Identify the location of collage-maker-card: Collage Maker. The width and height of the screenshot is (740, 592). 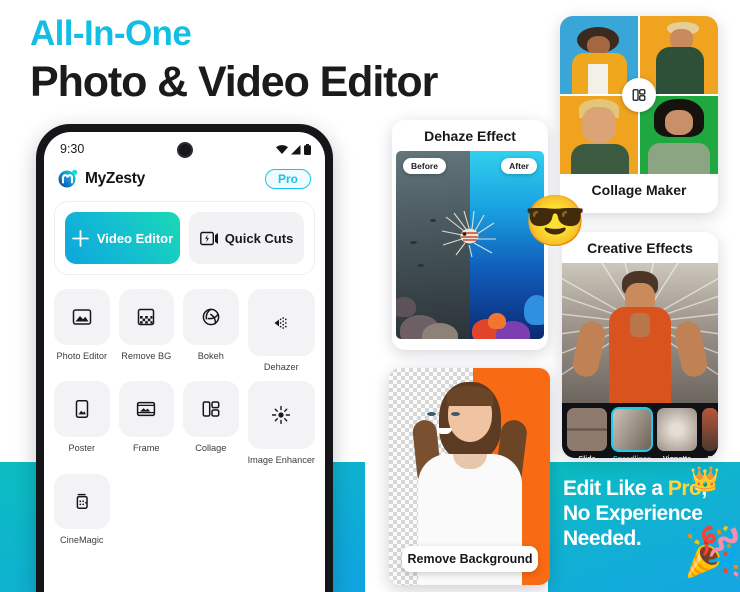
(639, 114).